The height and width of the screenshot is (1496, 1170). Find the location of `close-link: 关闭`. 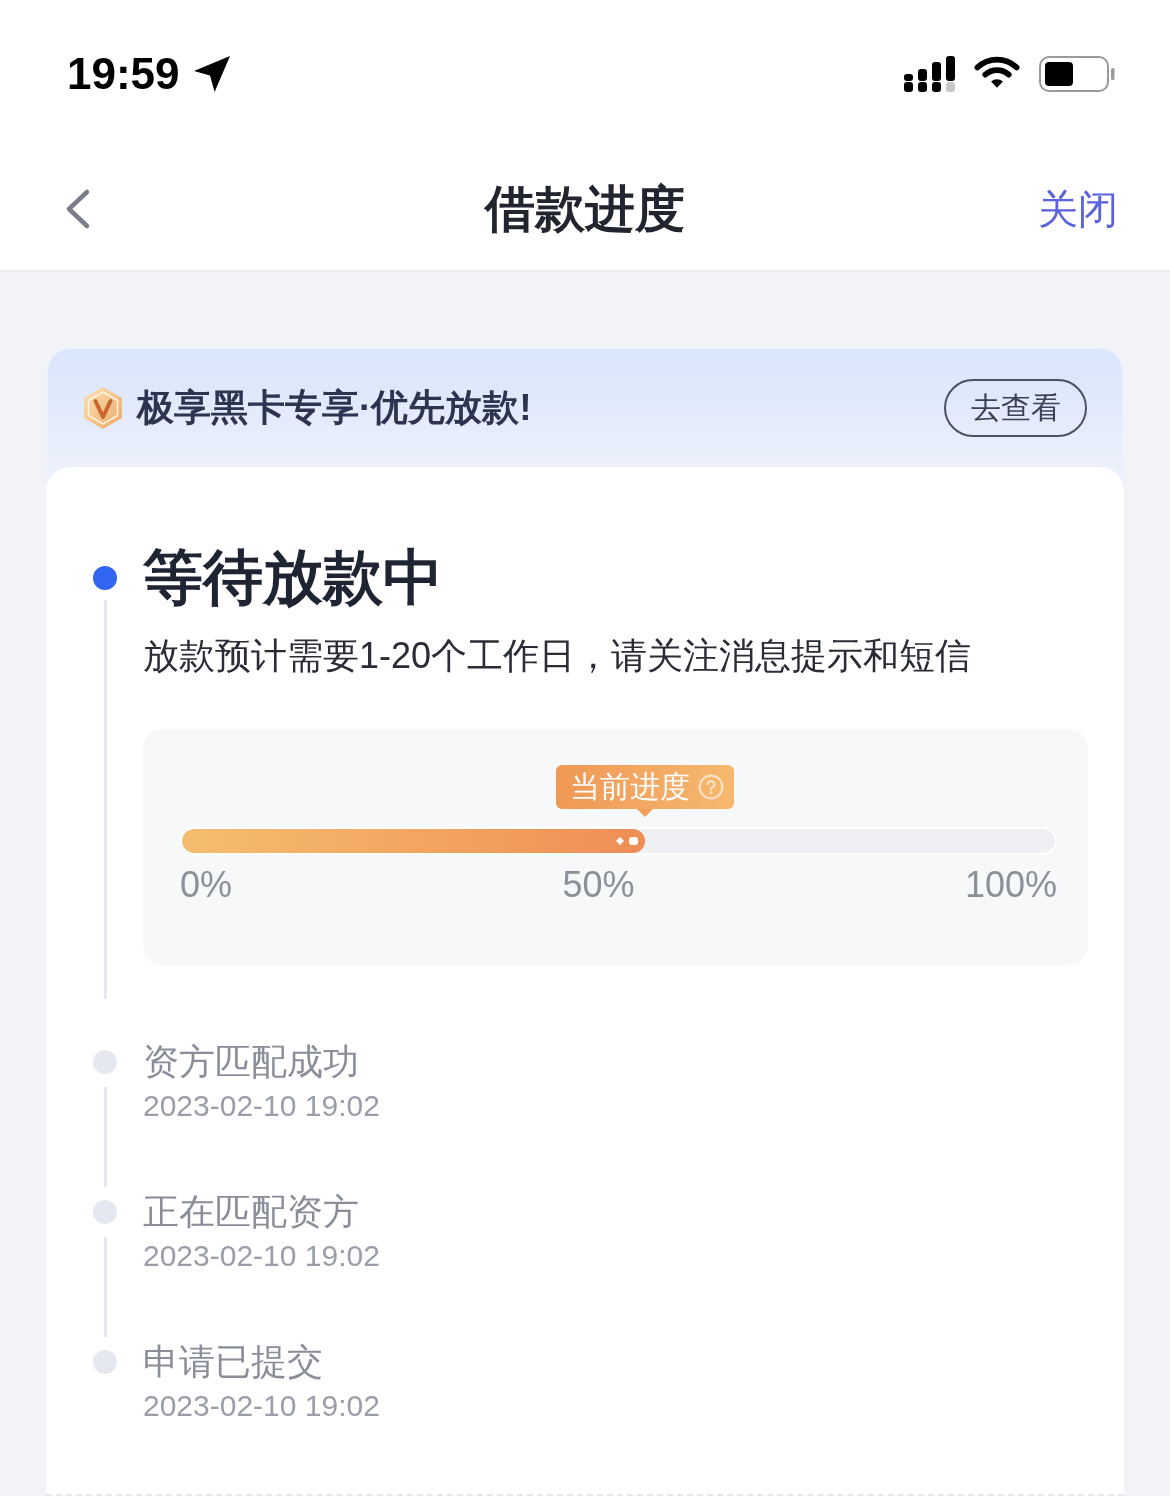

close-link: 关闭 is located at coordinates (1078, 209).